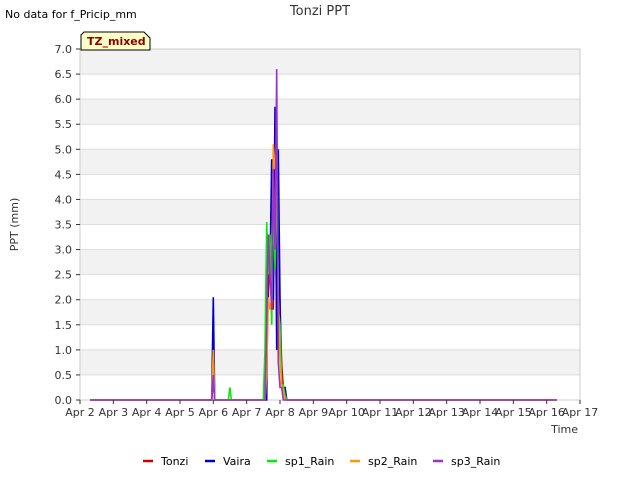 The height and width of the screenshot is (480, 640). I want to click on y-tick-label: 2.5, so click(64, 275).